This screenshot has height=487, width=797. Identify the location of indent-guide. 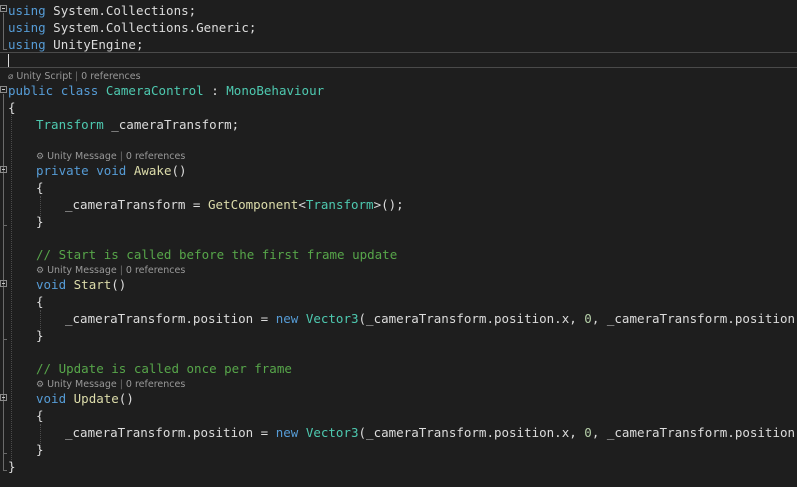
(11, 285).